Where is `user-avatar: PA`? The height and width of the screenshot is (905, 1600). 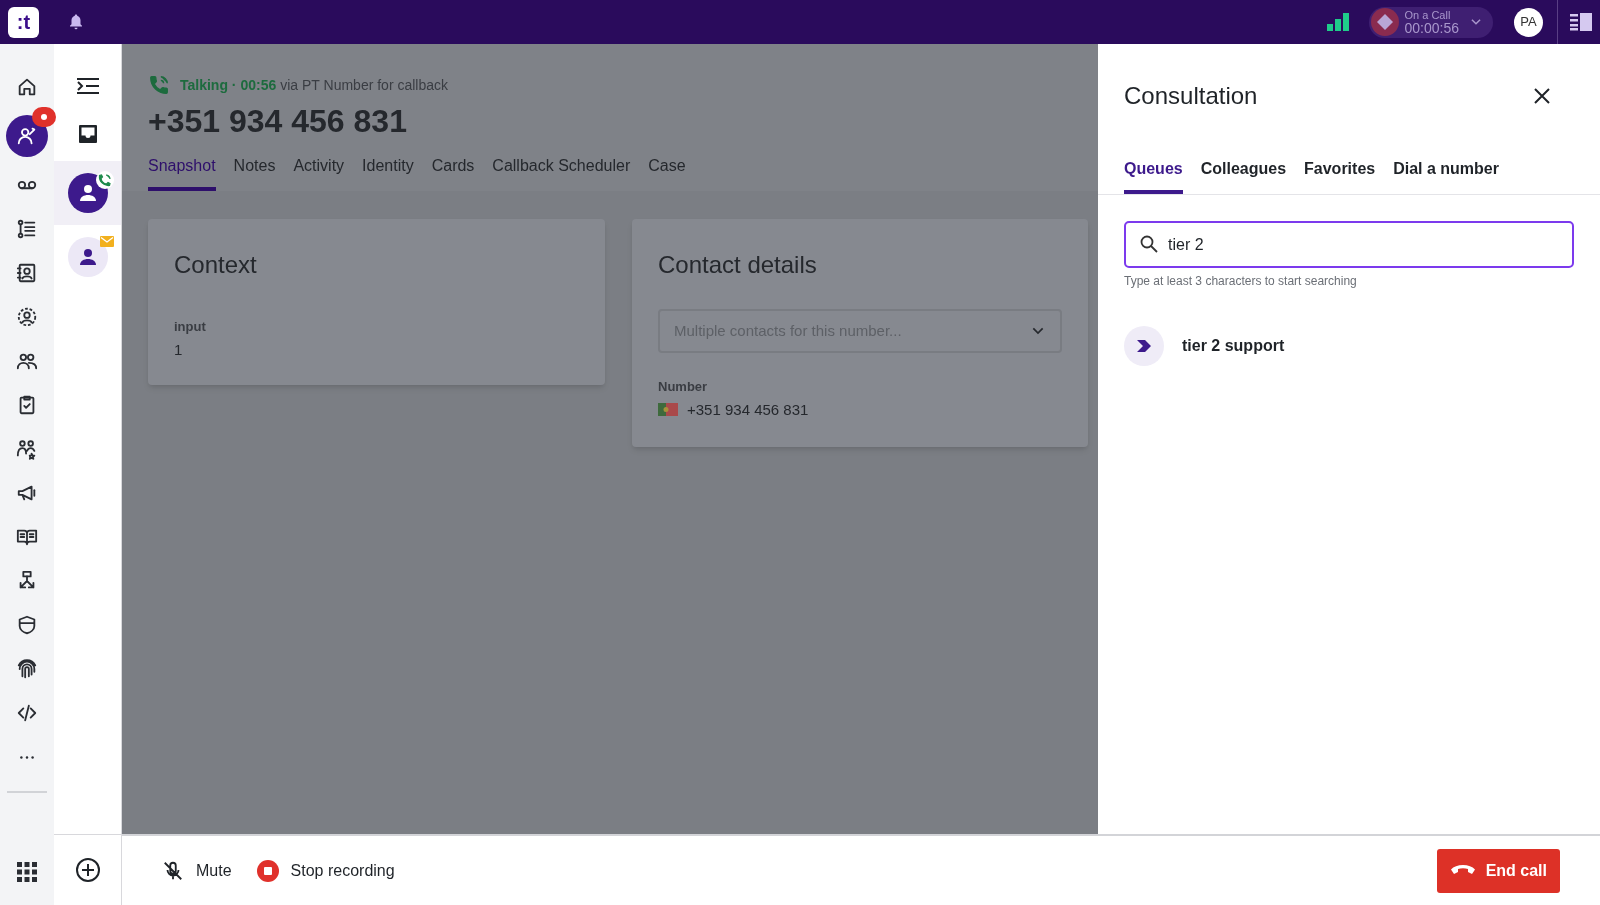
user-avatar: PA is located at coordinates (1528, 22).